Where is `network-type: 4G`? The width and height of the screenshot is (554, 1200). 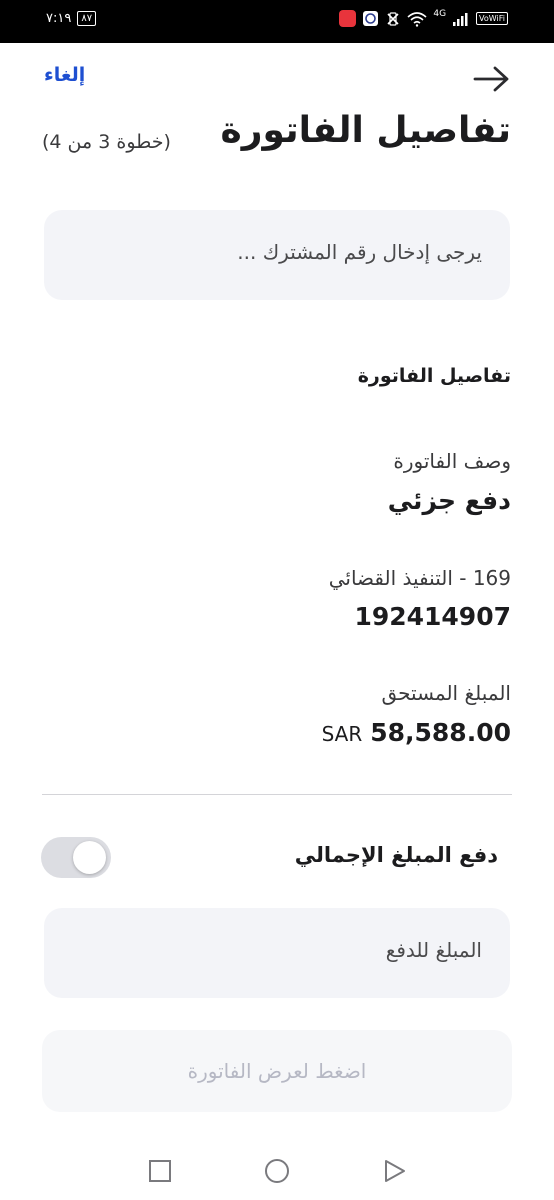
network-type: 4G is located at coordinates (440, 13).